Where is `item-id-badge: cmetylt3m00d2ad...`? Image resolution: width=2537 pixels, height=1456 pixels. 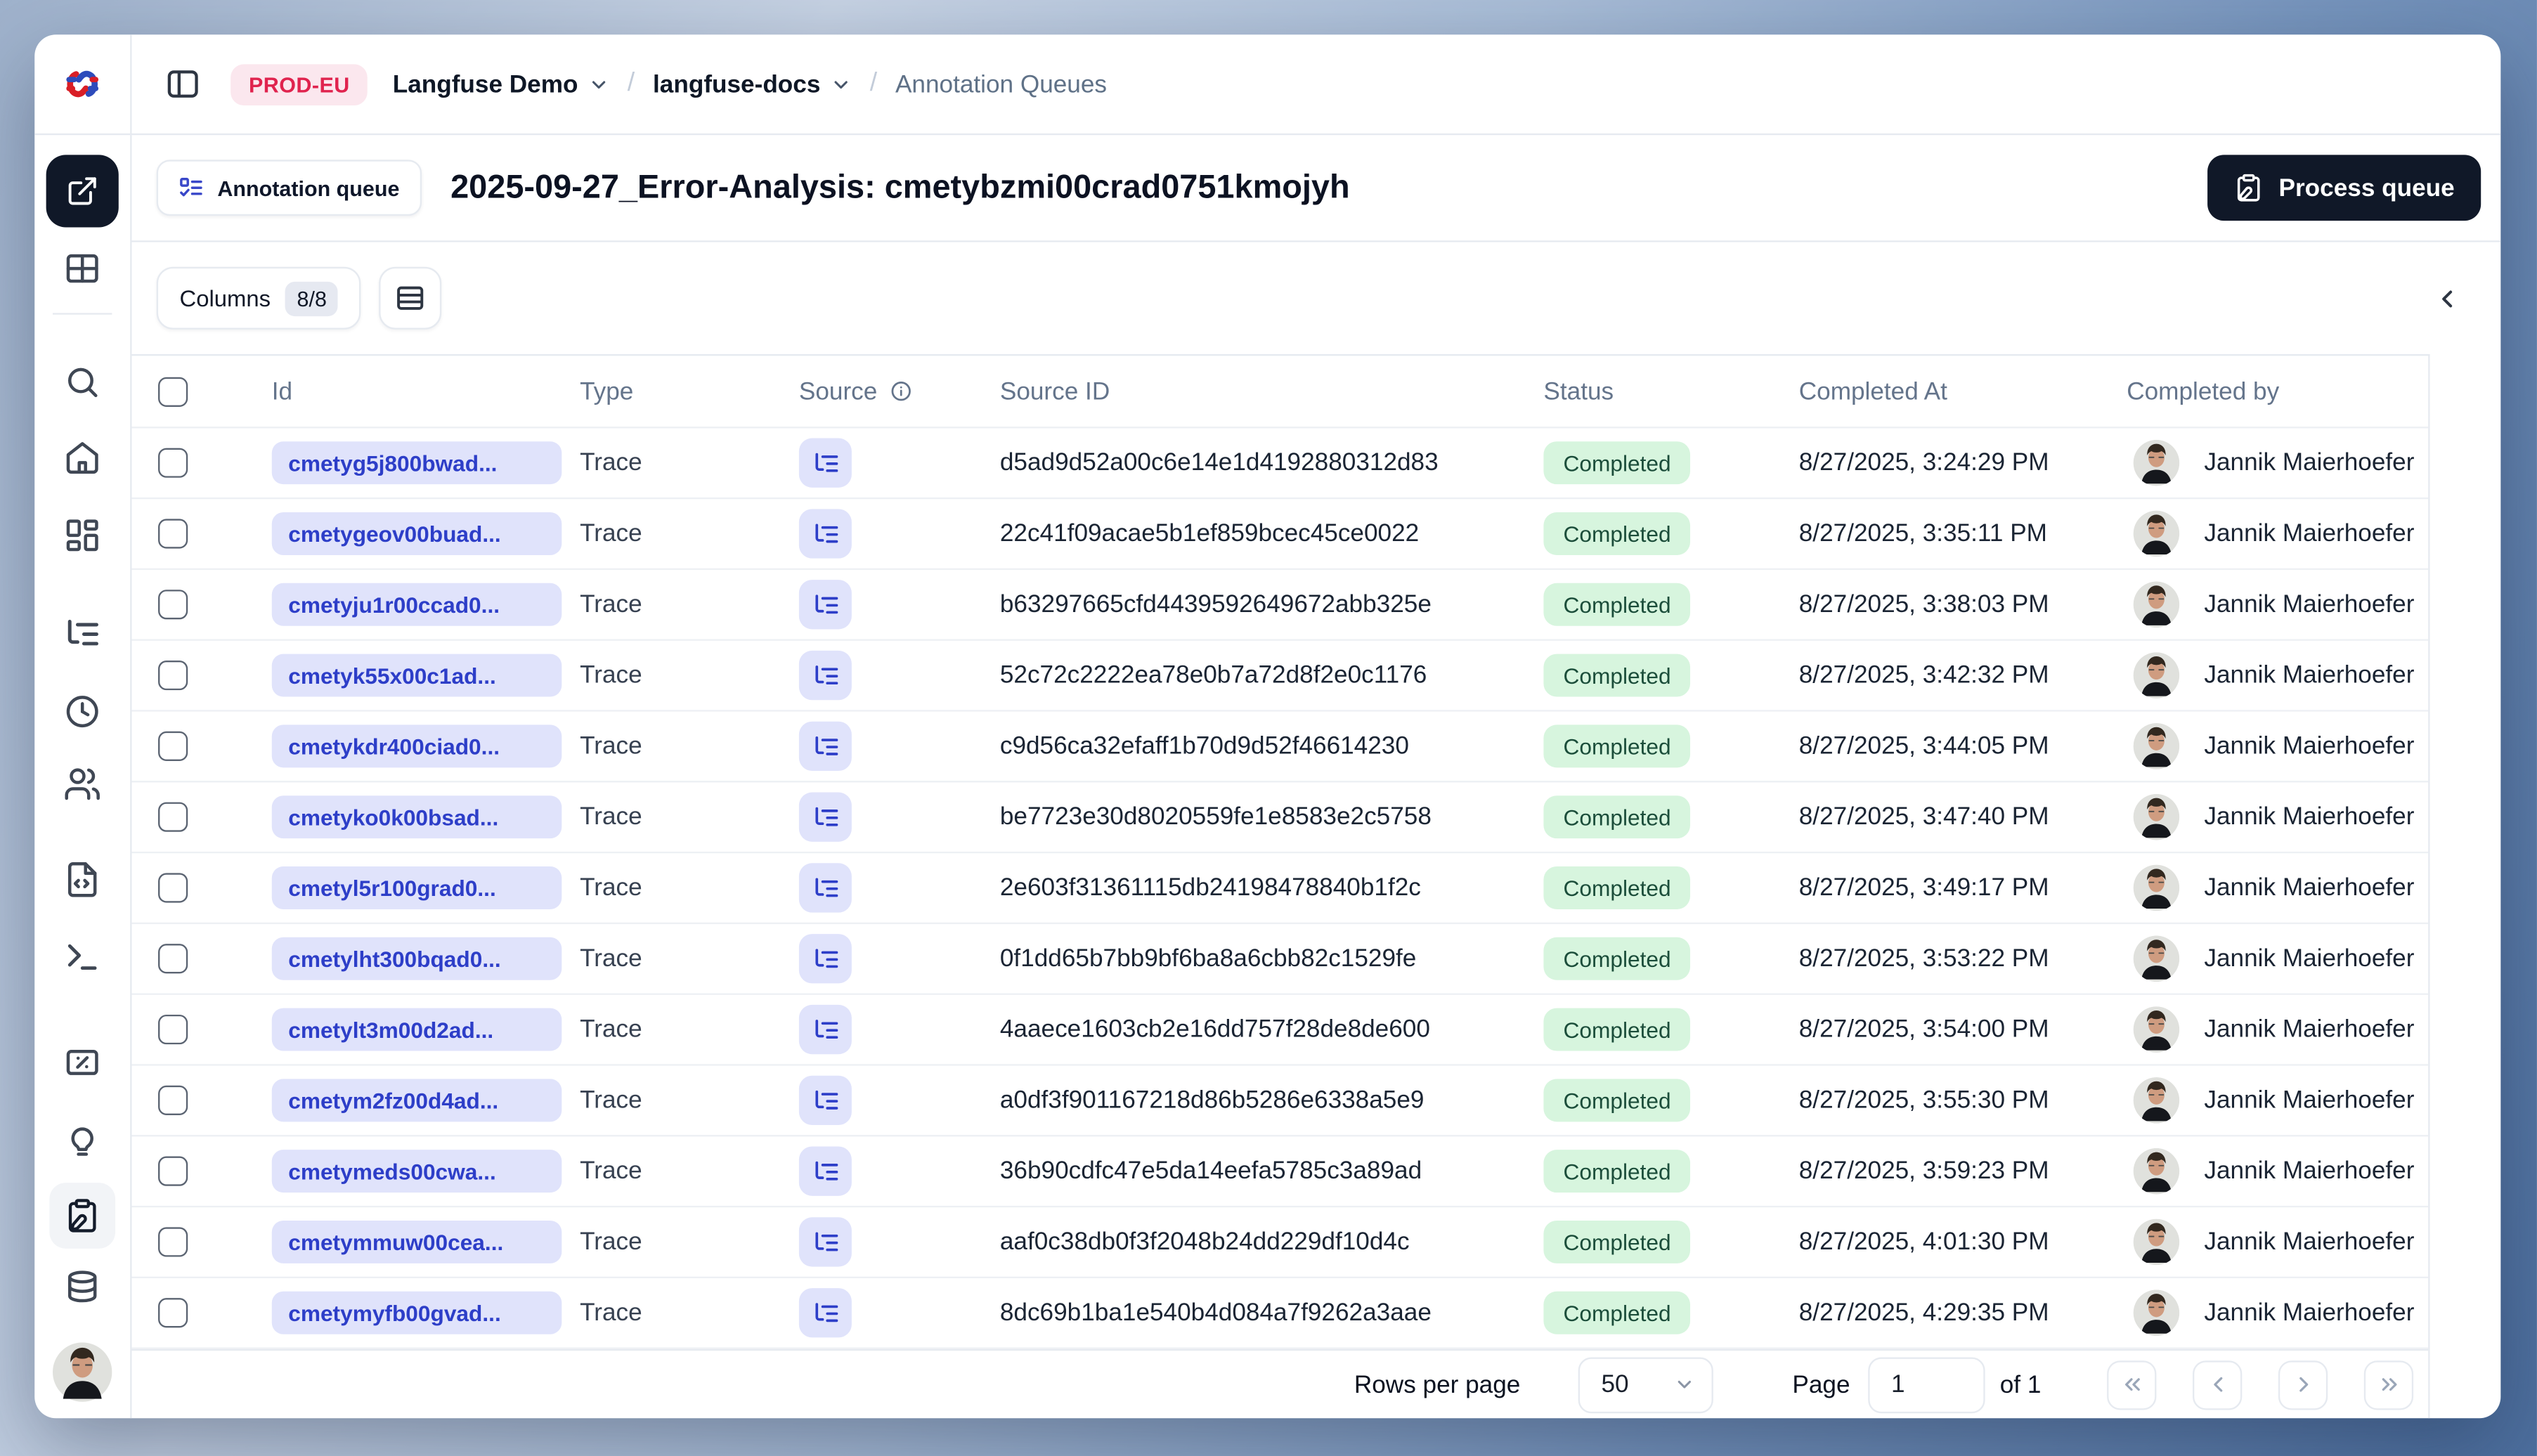 item-id-badge: cmetylt3m00d2ad... is located at coordinates (416, 1029).